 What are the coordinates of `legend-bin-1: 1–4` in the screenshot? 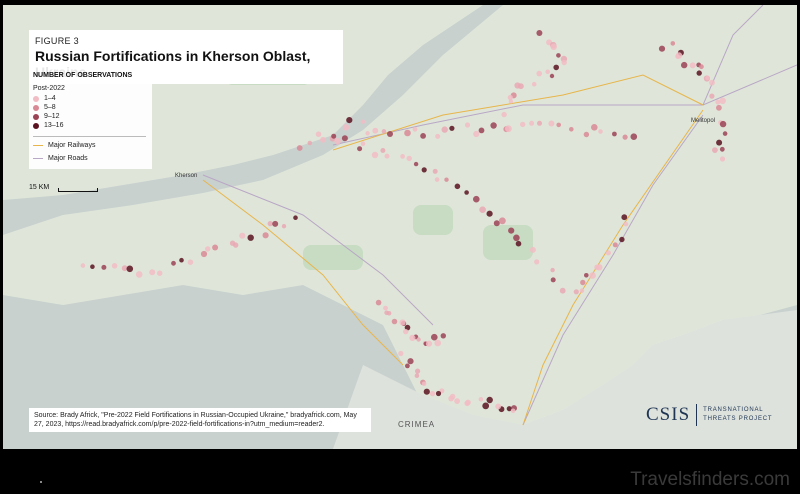 It's located at (89, 98).